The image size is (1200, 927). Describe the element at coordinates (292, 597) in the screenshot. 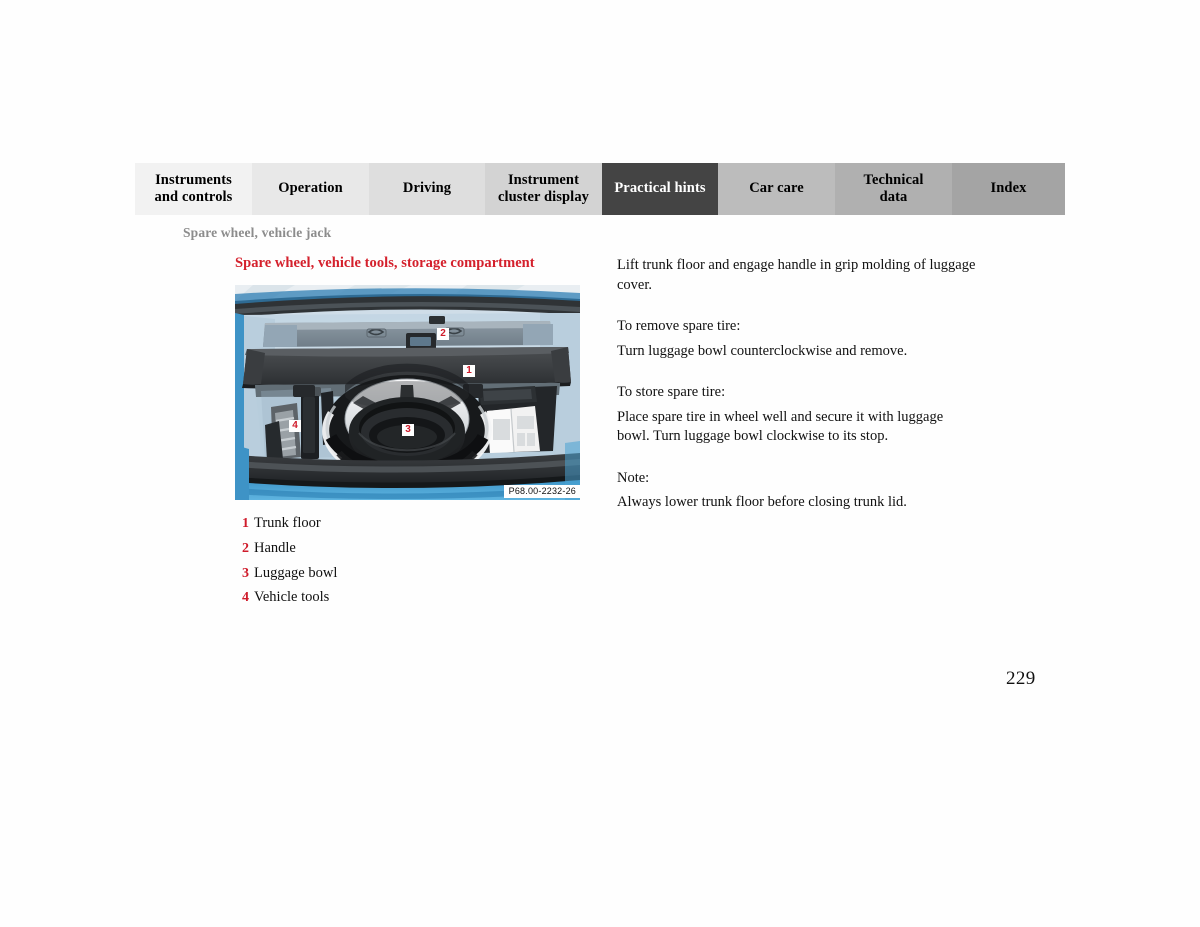

I see `legend-label: Vehicle tools` at that location.